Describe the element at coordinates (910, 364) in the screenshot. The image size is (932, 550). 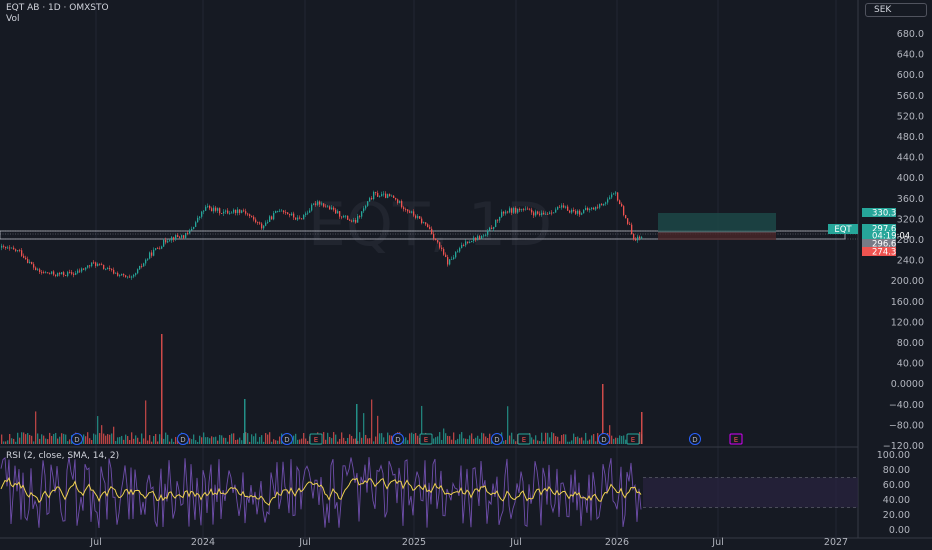
I see `price-tick-label: 40.00` at that location.